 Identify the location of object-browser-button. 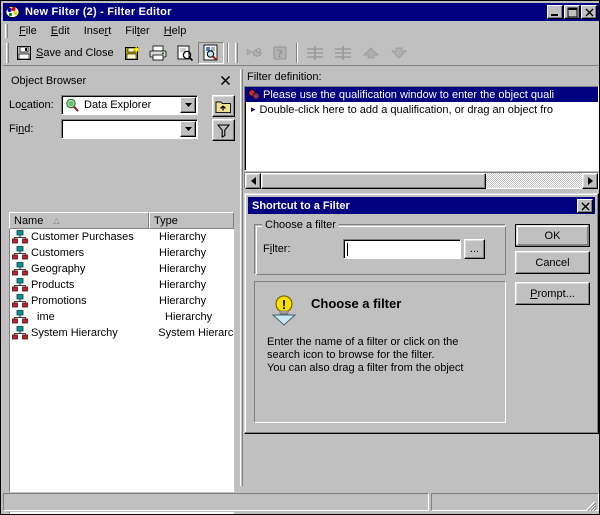
(210, 52).